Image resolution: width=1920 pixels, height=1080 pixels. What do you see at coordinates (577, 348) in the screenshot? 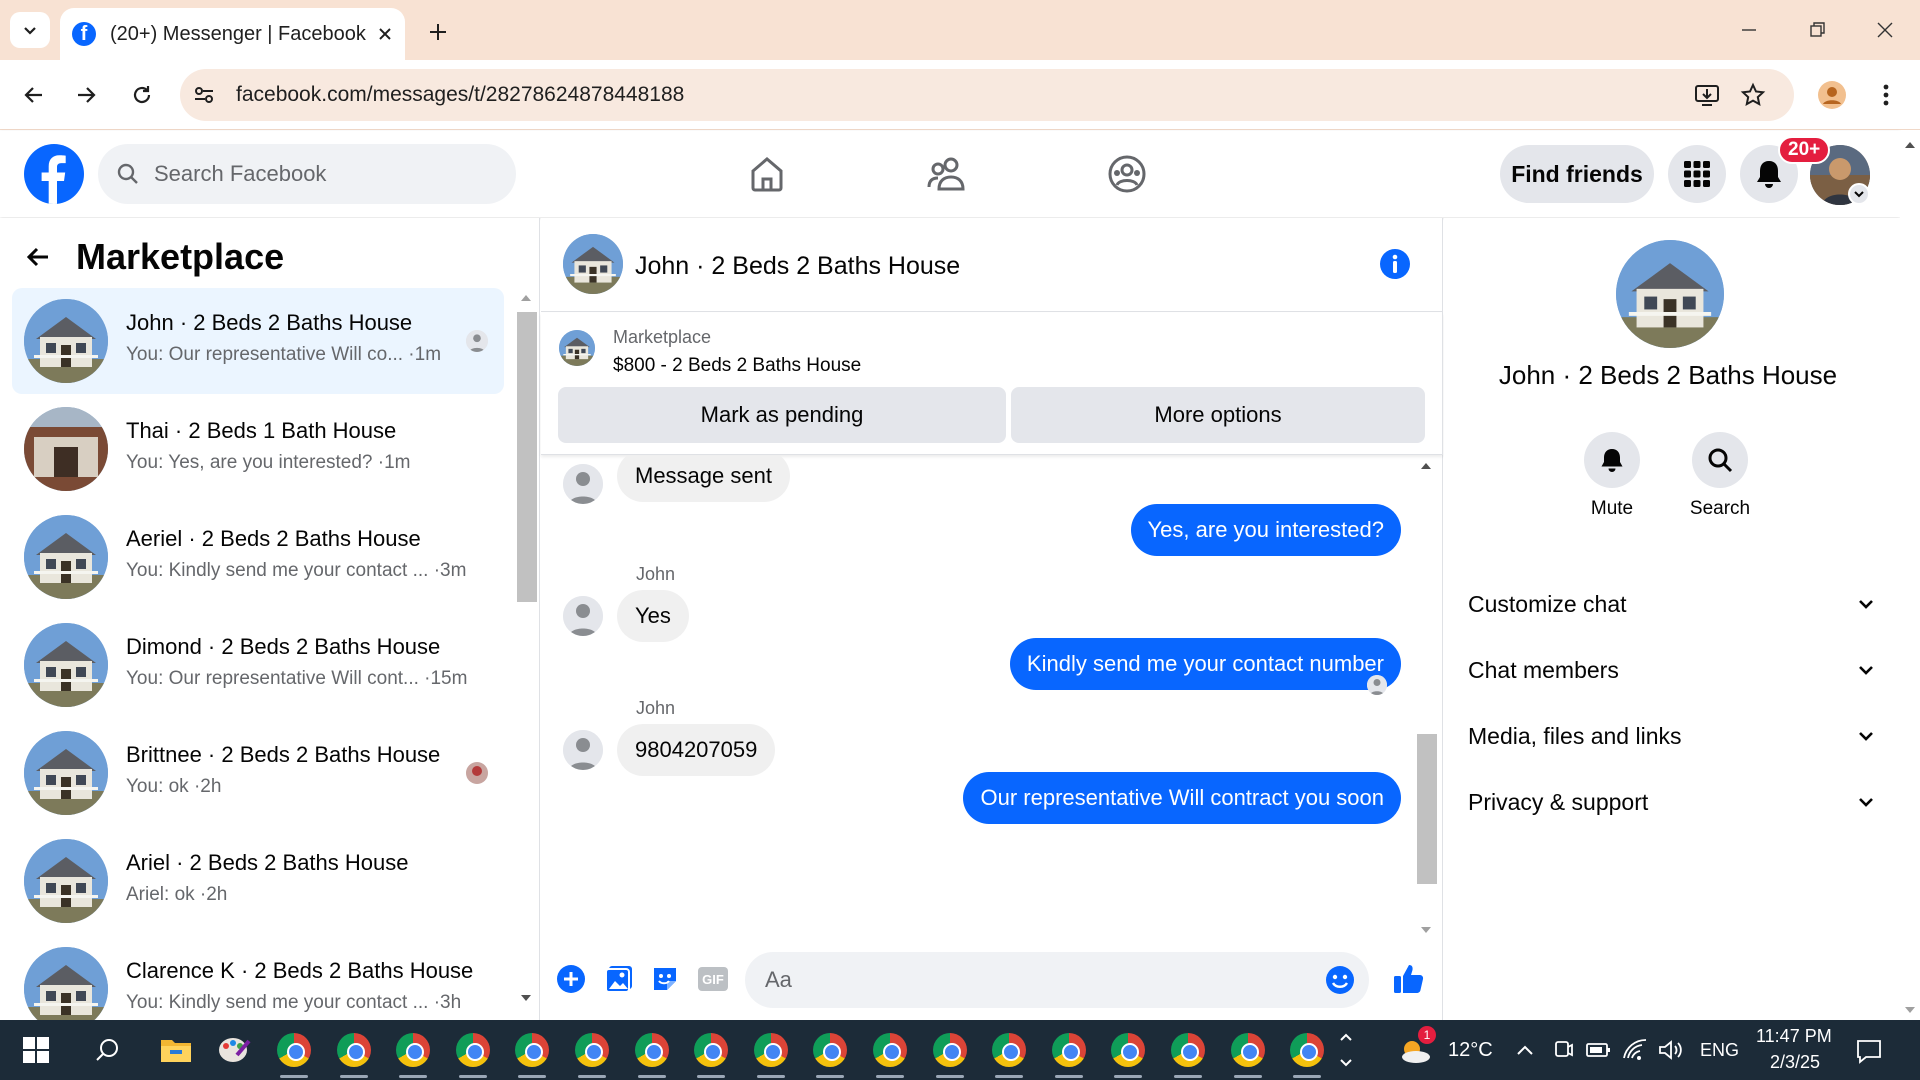
I see `listing-thumbnail` at bounding box center [577, 348].